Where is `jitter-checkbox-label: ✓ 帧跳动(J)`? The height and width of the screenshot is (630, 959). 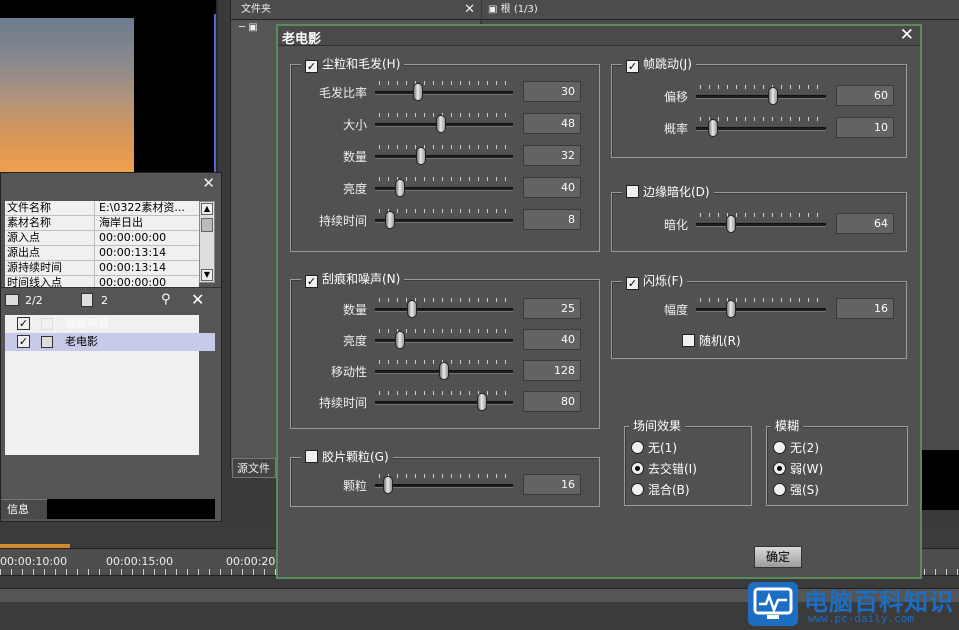
jitter-checkbox-label: ✓ 帧跳动(J) is located at coordinates (659, 64).